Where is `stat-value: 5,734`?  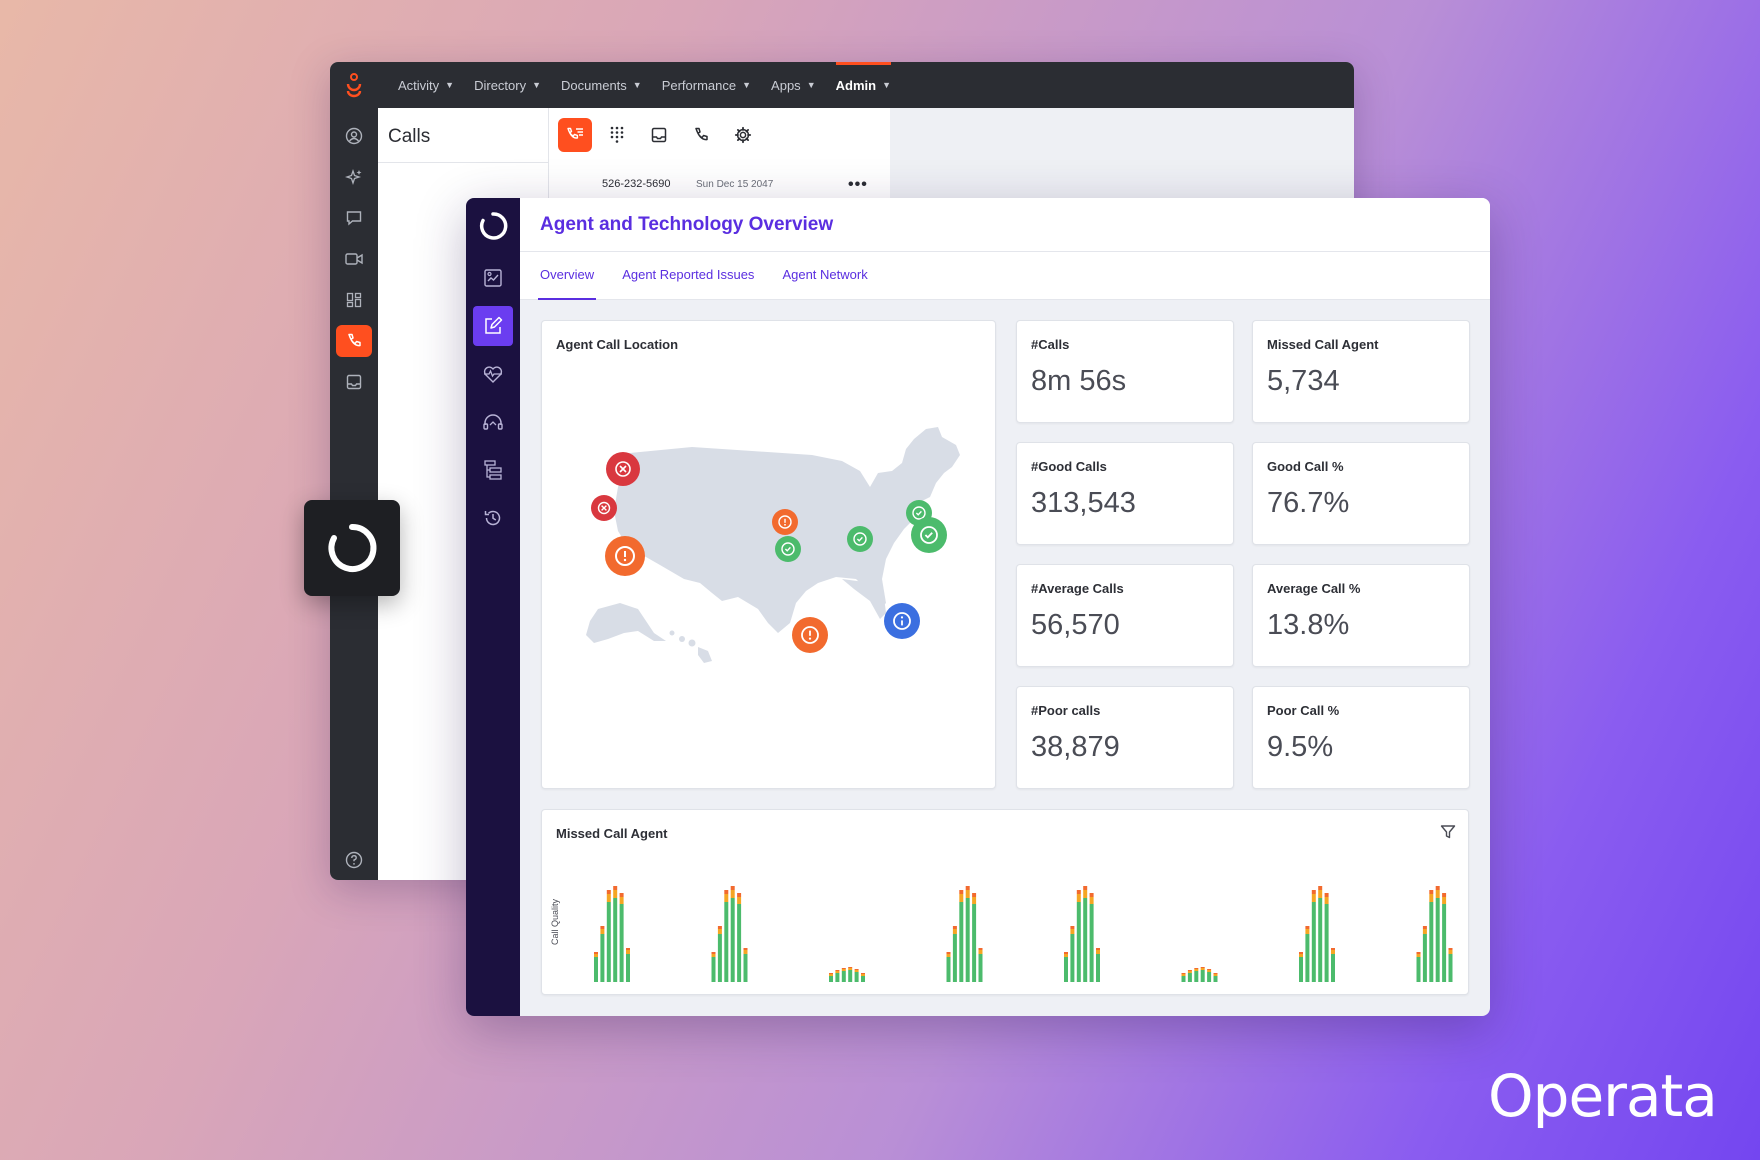 stat-value: 5,734 is located at coordinates (1303, 381).